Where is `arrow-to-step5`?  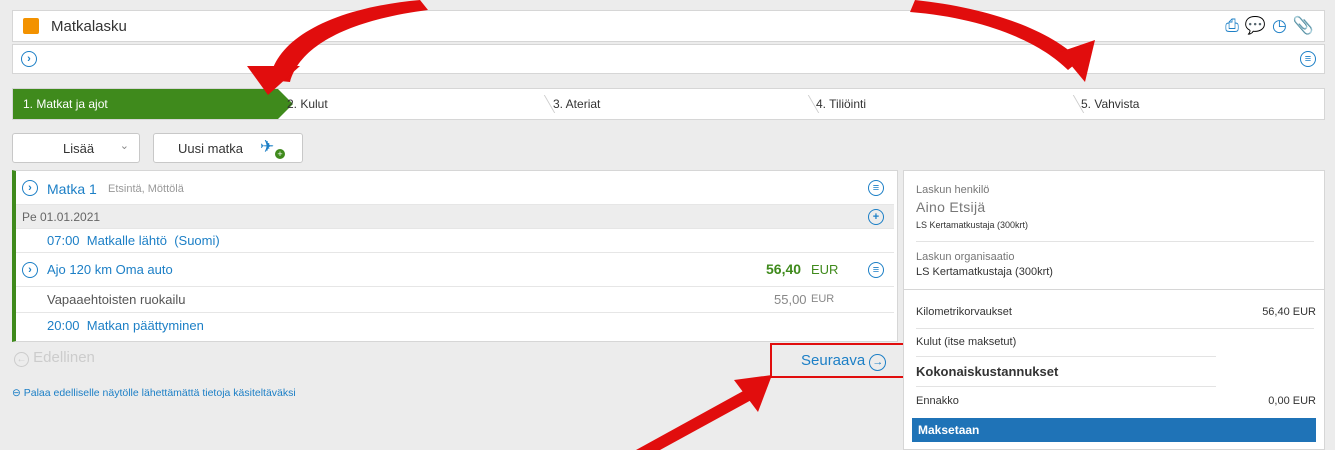
arrow-to-step5 is located at coordinates (995, 35).